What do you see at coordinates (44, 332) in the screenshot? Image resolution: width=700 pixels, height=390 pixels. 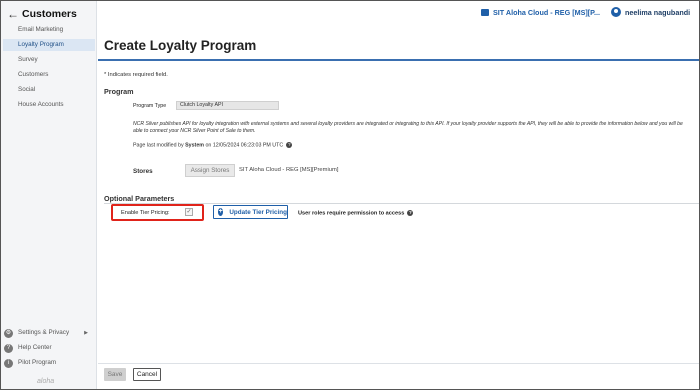 I see `settings-privacy-label: Settings & Privacy` at bounding box center [44, 332].